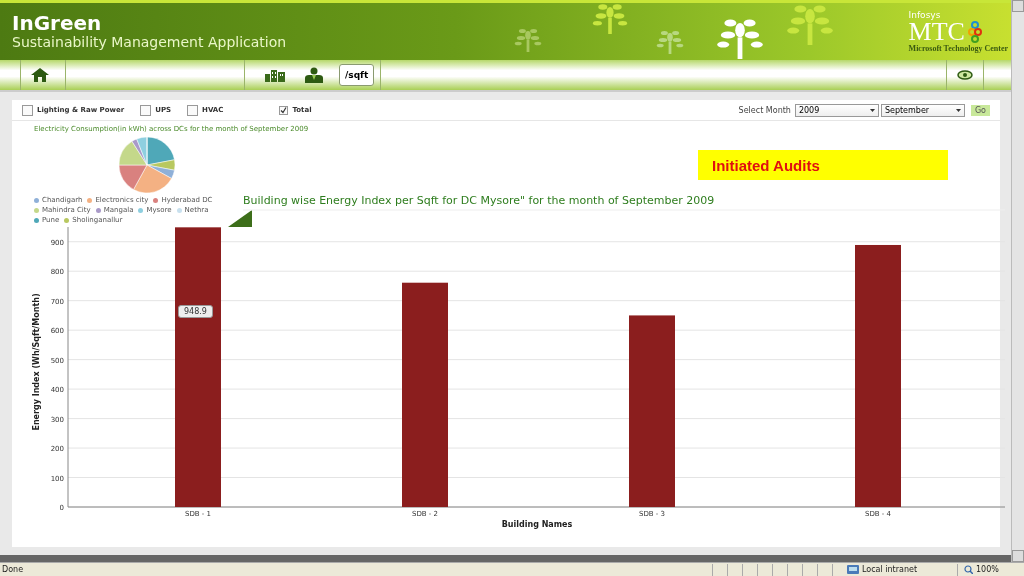 The image size is (1024, 576). I want to click on pointer-triangle, so click(240, 218).